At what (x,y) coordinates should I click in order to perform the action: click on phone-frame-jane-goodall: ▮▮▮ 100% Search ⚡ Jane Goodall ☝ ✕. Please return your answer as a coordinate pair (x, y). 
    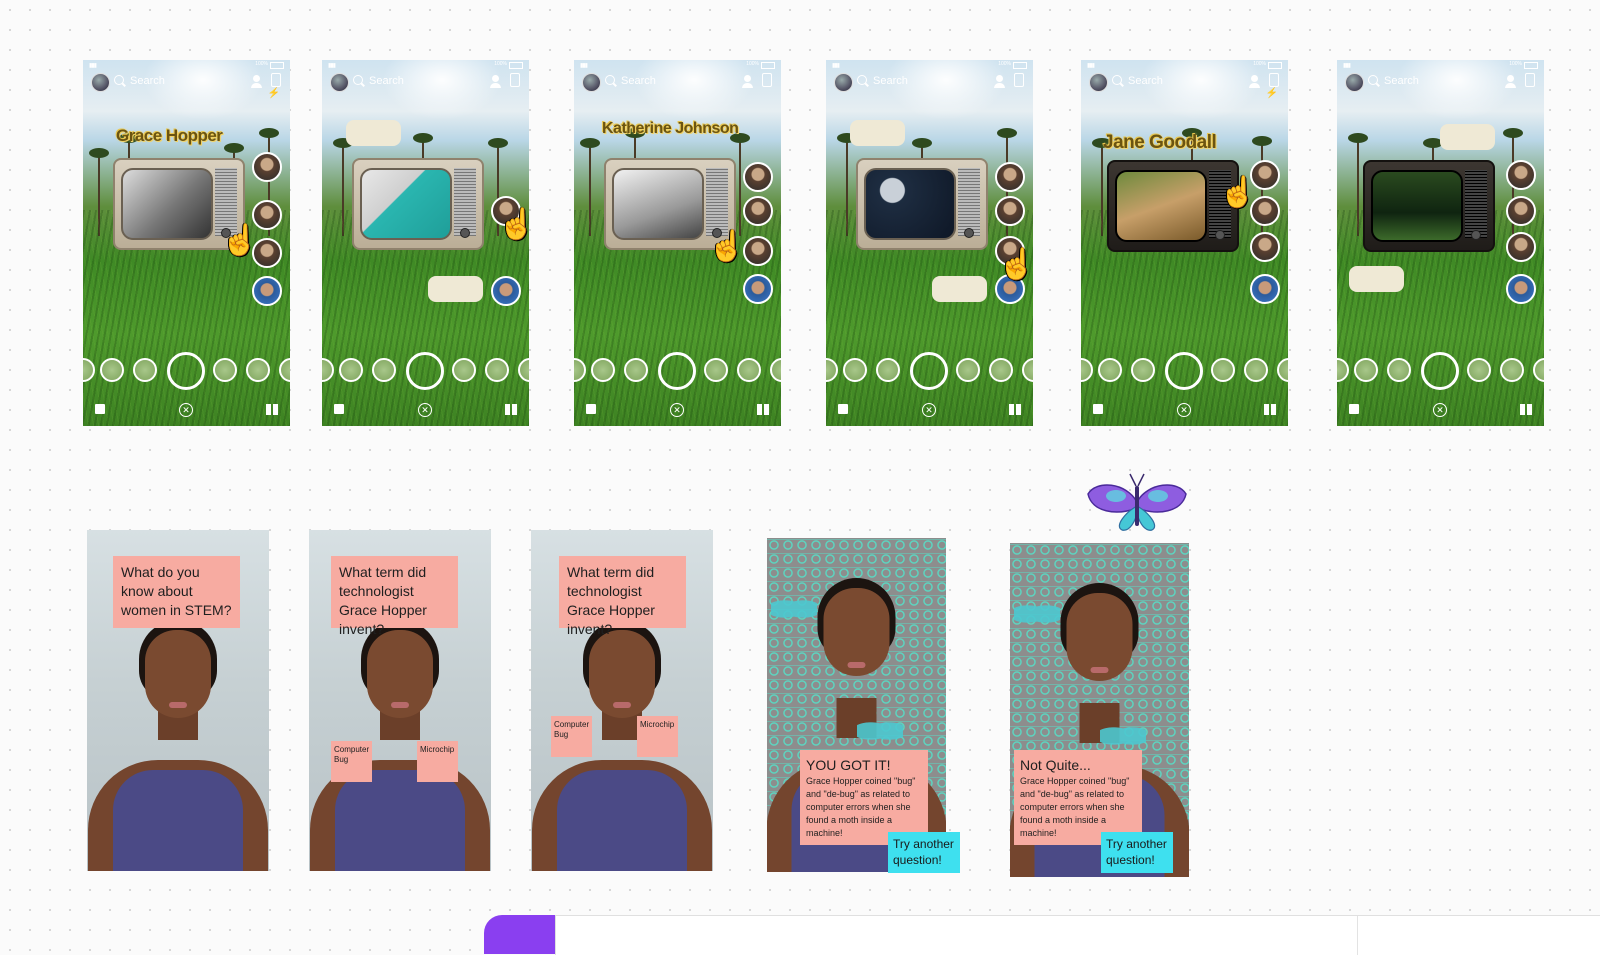
    Looking at the image, I should click on (1184, 243).